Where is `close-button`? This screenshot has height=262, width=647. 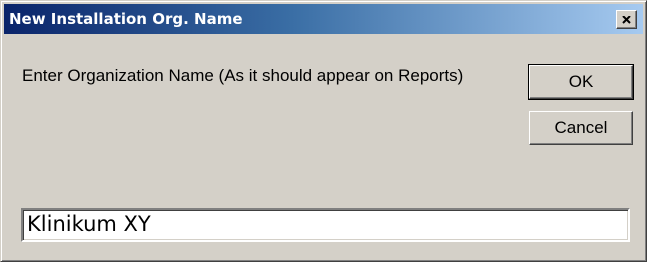
close-button is located at coordinates (626, 19).